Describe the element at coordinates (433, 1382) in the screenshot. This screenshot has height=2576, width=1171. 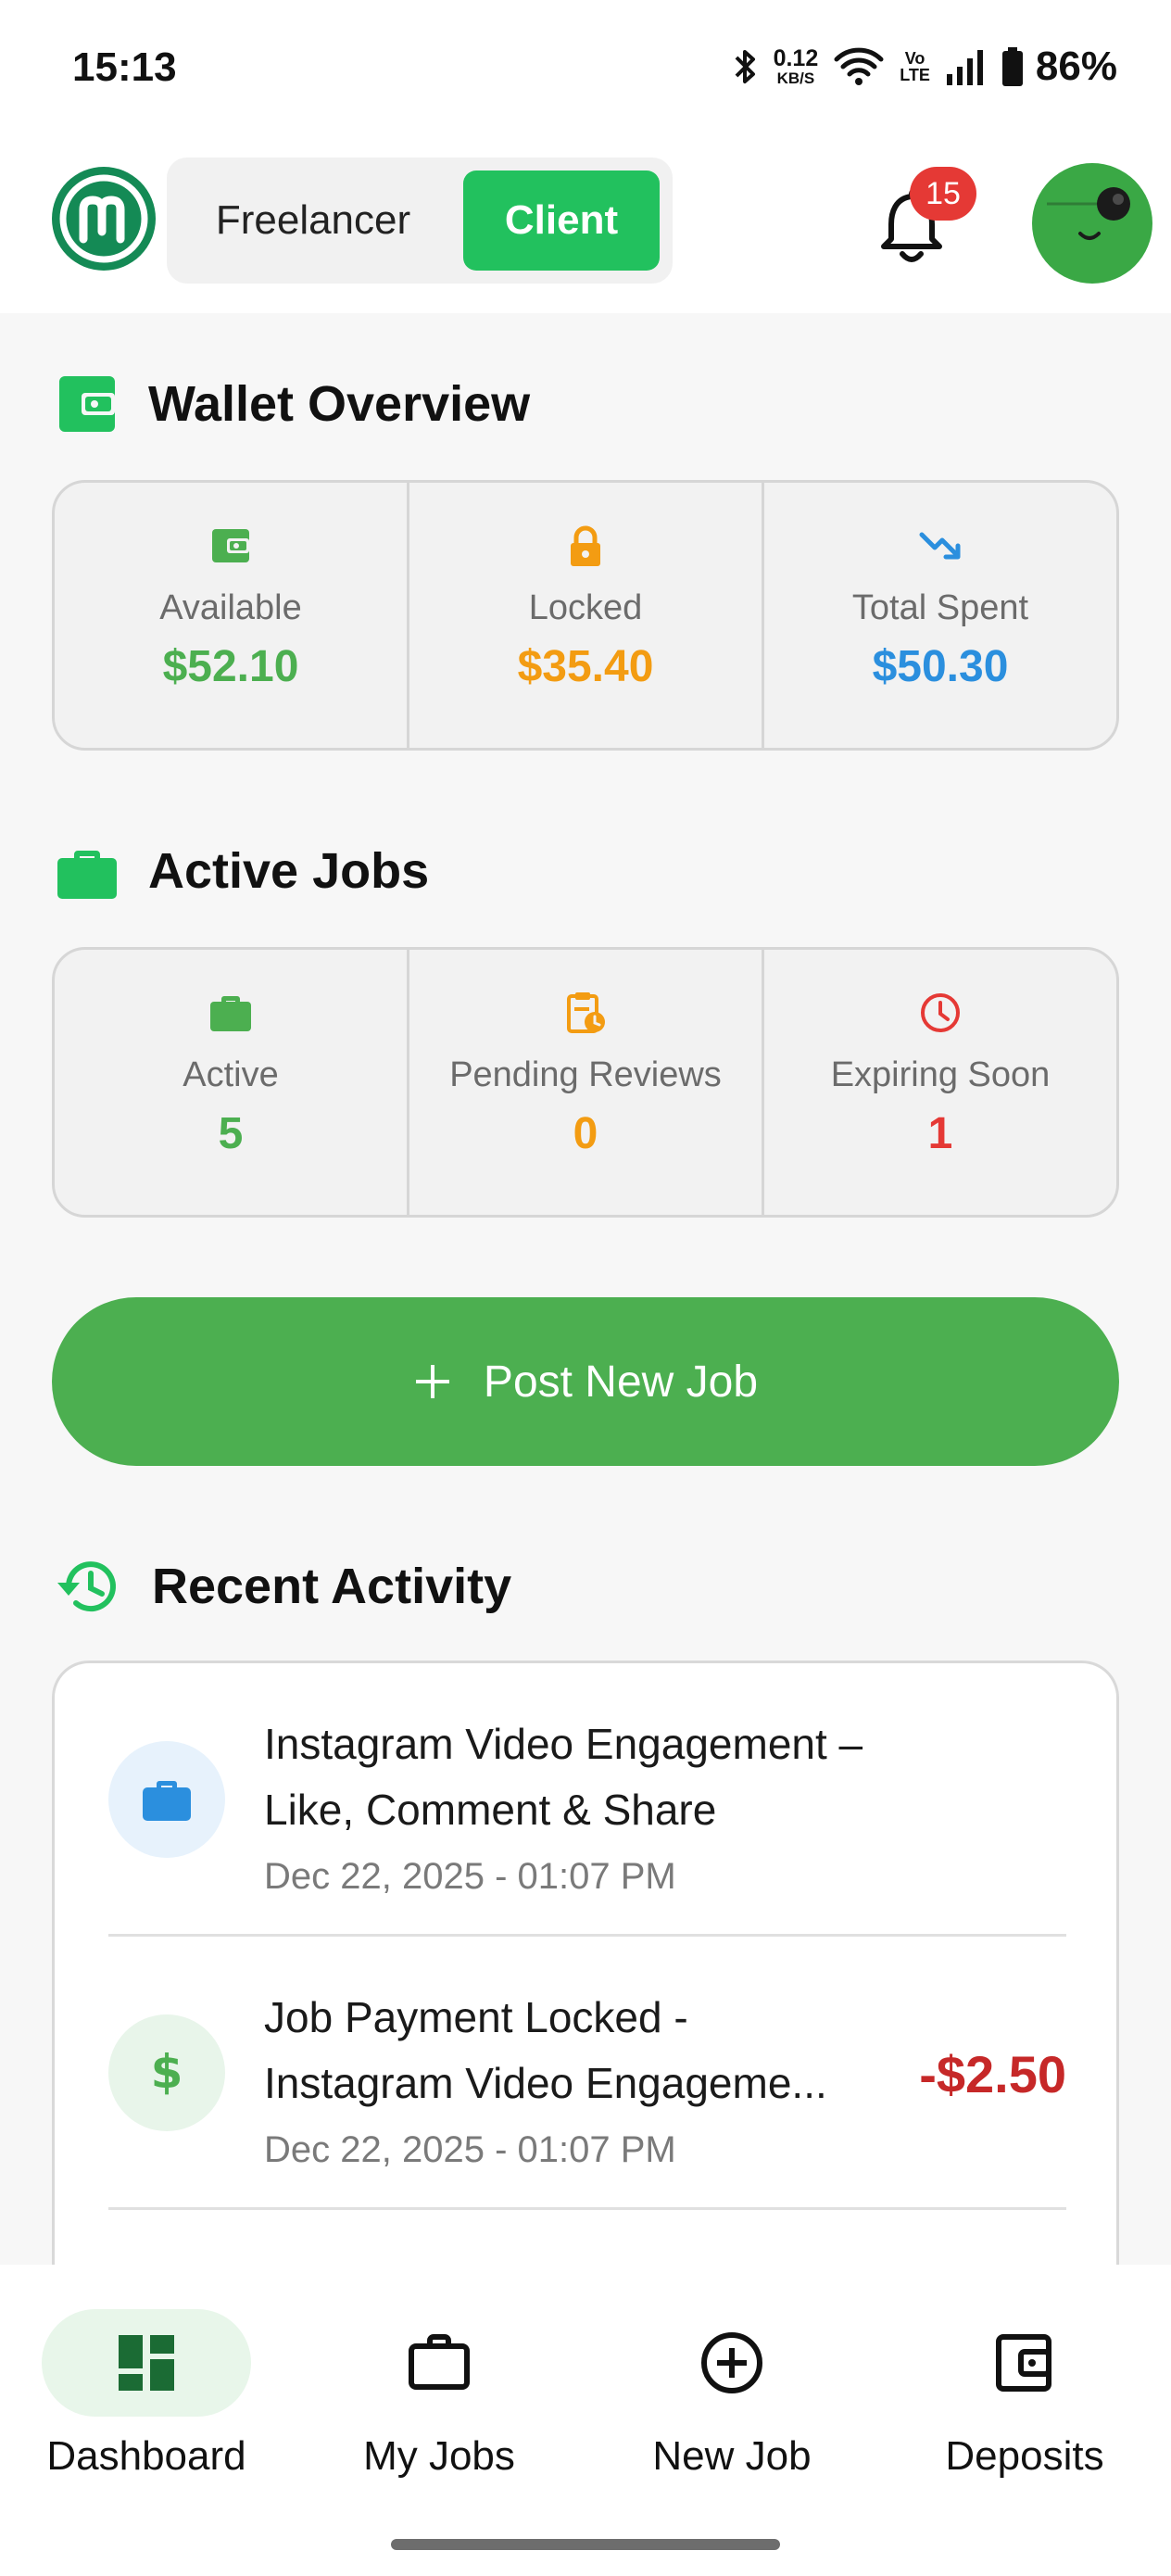
I see `plus-icon` at that location.